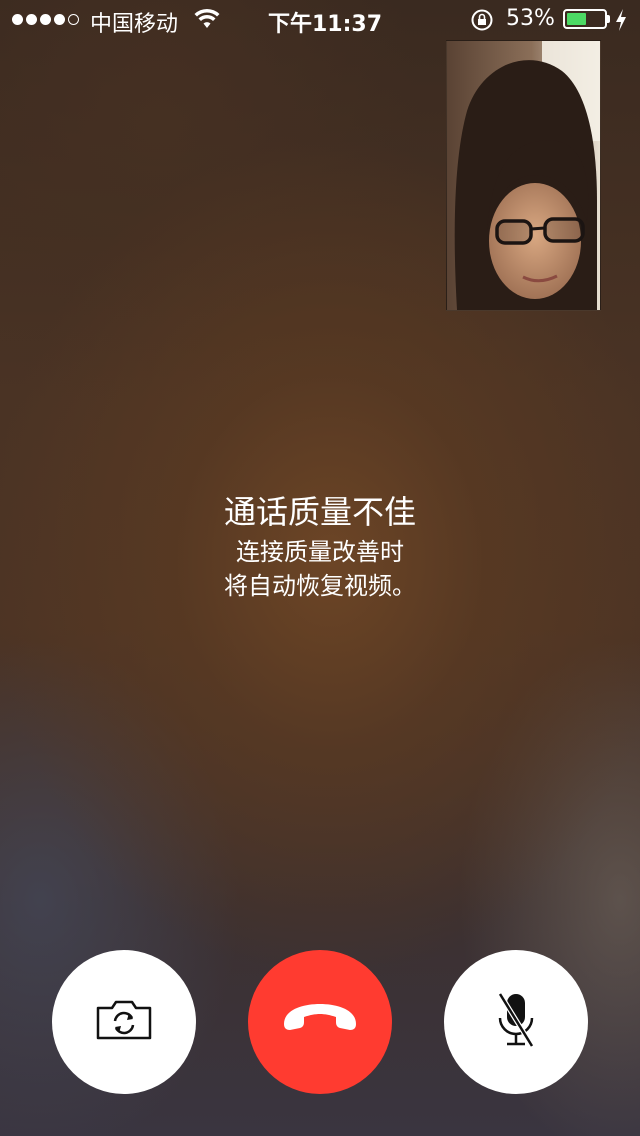 The image size is (640, 1136). What do you see at coordinates (134, 24) in the screenshot?
I see `carrier-name: 中国移动` at bounding box center [134, 24].